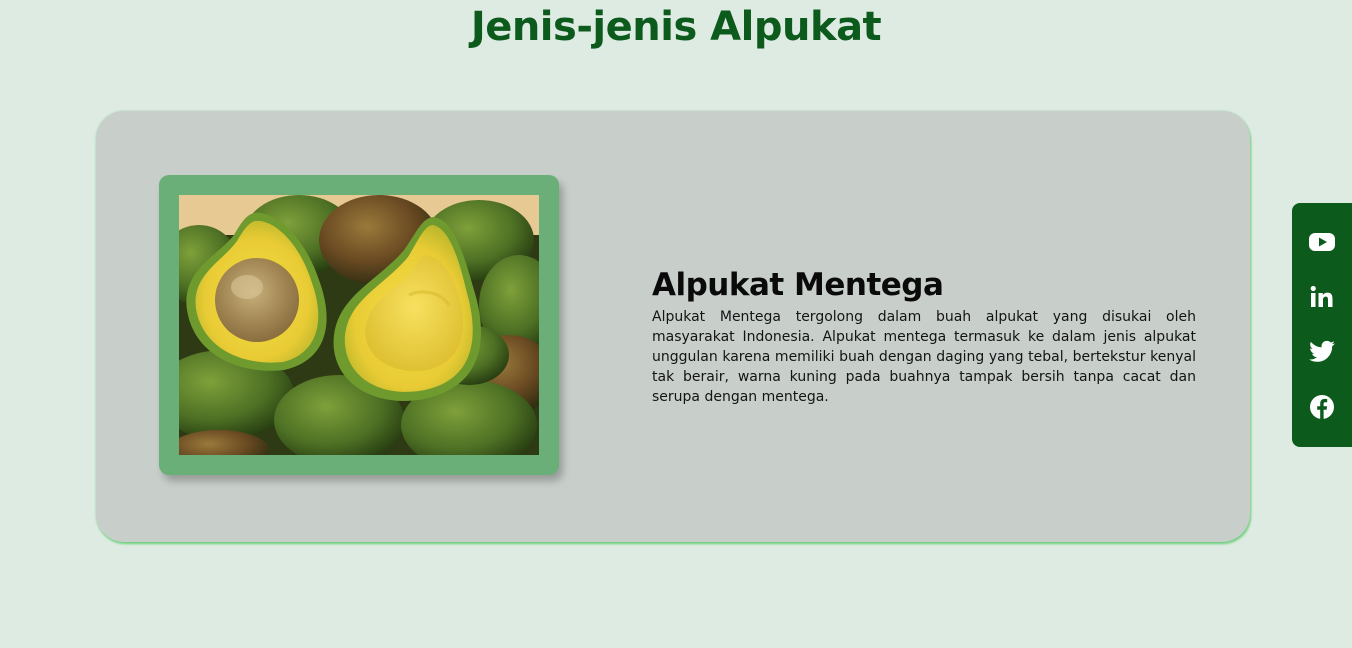 This screenshot has height=648, width=1352. I want to click on youtube-icon, so click(1322, 242).